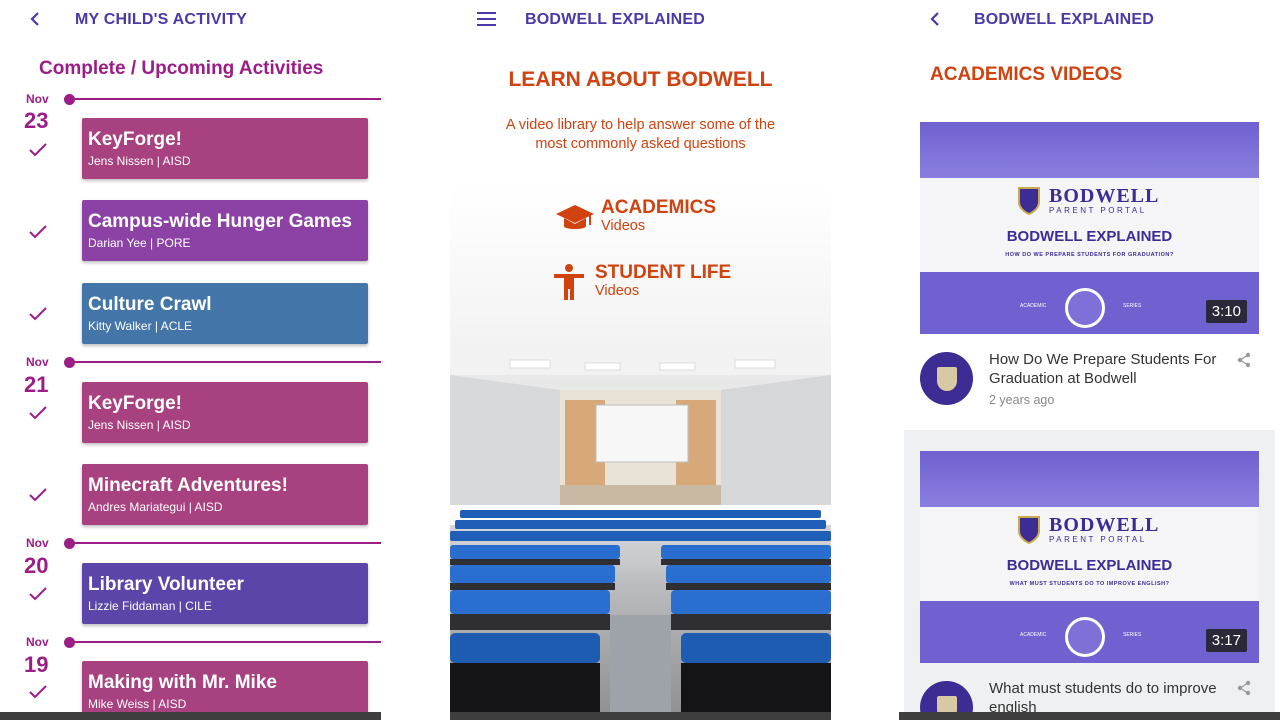 The width and height of the screenshot is (1280, 720). I want to click on section-title: Complete / Upcoming Activities, so click(181, 68).